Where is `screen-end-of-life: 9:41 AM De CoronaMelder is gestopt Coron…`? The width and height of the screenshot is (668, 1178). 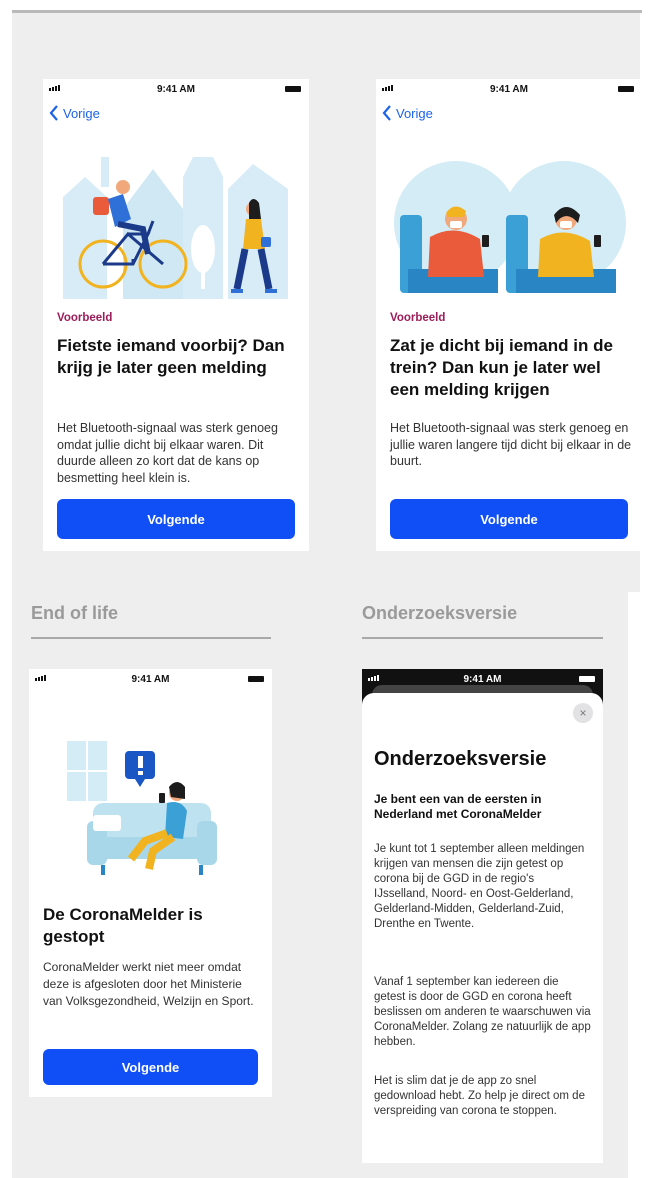
screen-end-of-life: 9:41 AM De CoronaMelder is gestopt Coron… is located at coordinates (150, 883).